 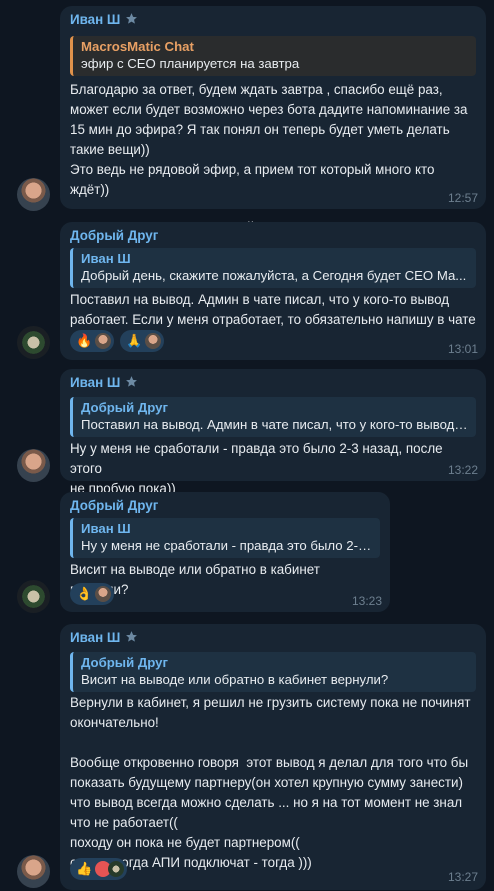 What do you see at coordinates (137, 46) in the screenshot?
I see `reply-author: MacrosMatic Chat` at bounding box center [137, 46].